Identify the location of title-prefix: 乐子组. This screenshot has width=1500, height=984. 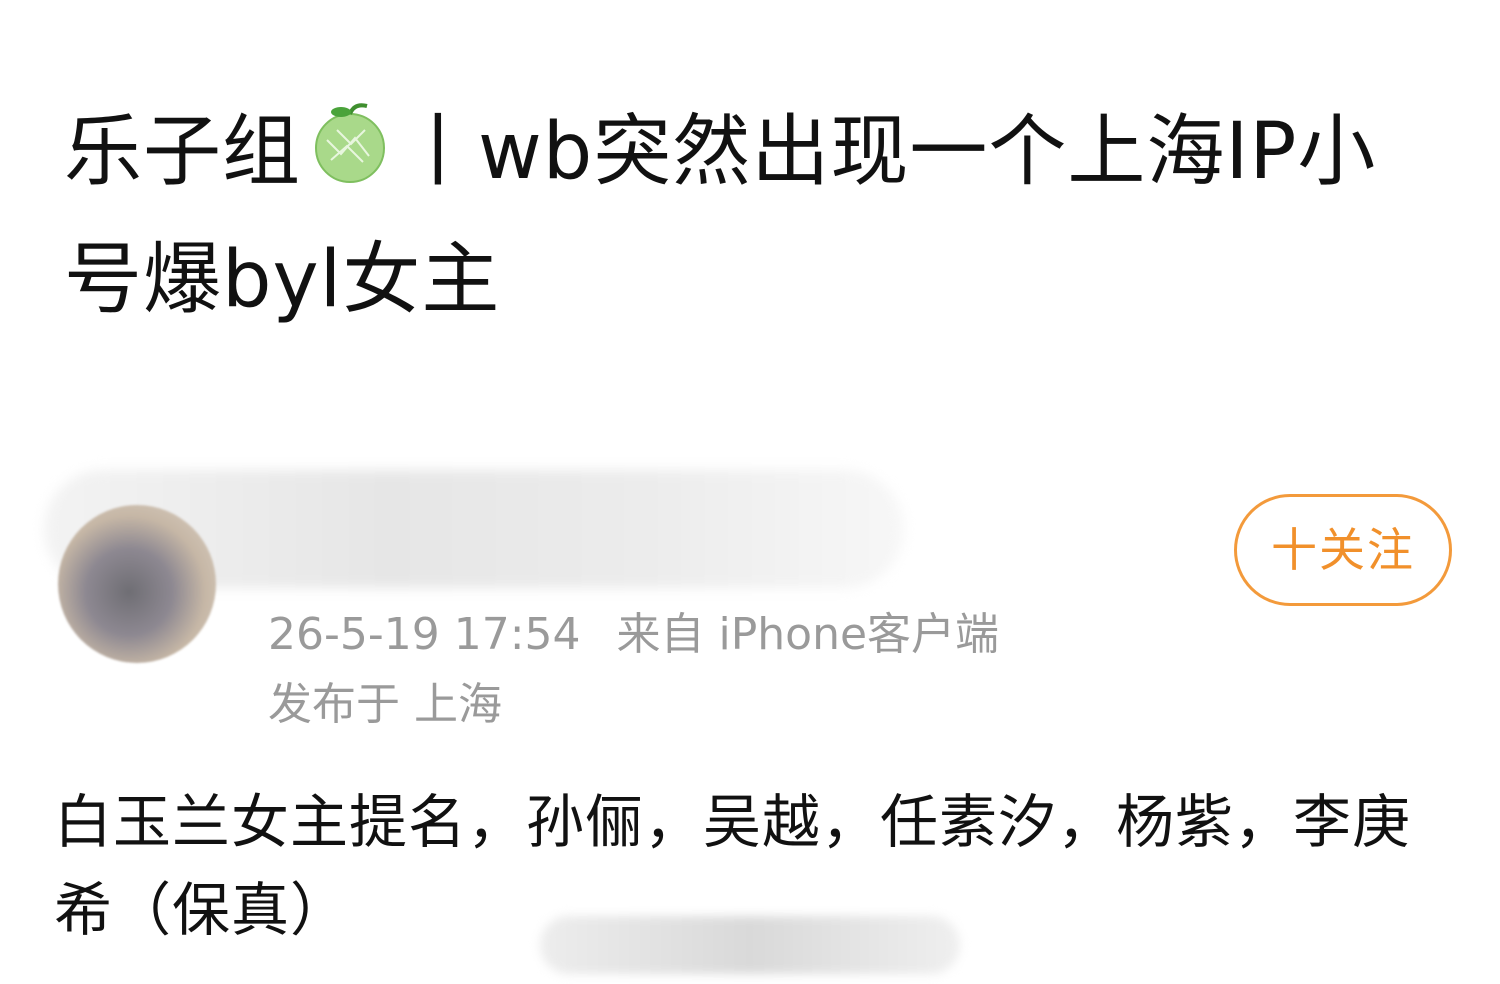
(183, 152).